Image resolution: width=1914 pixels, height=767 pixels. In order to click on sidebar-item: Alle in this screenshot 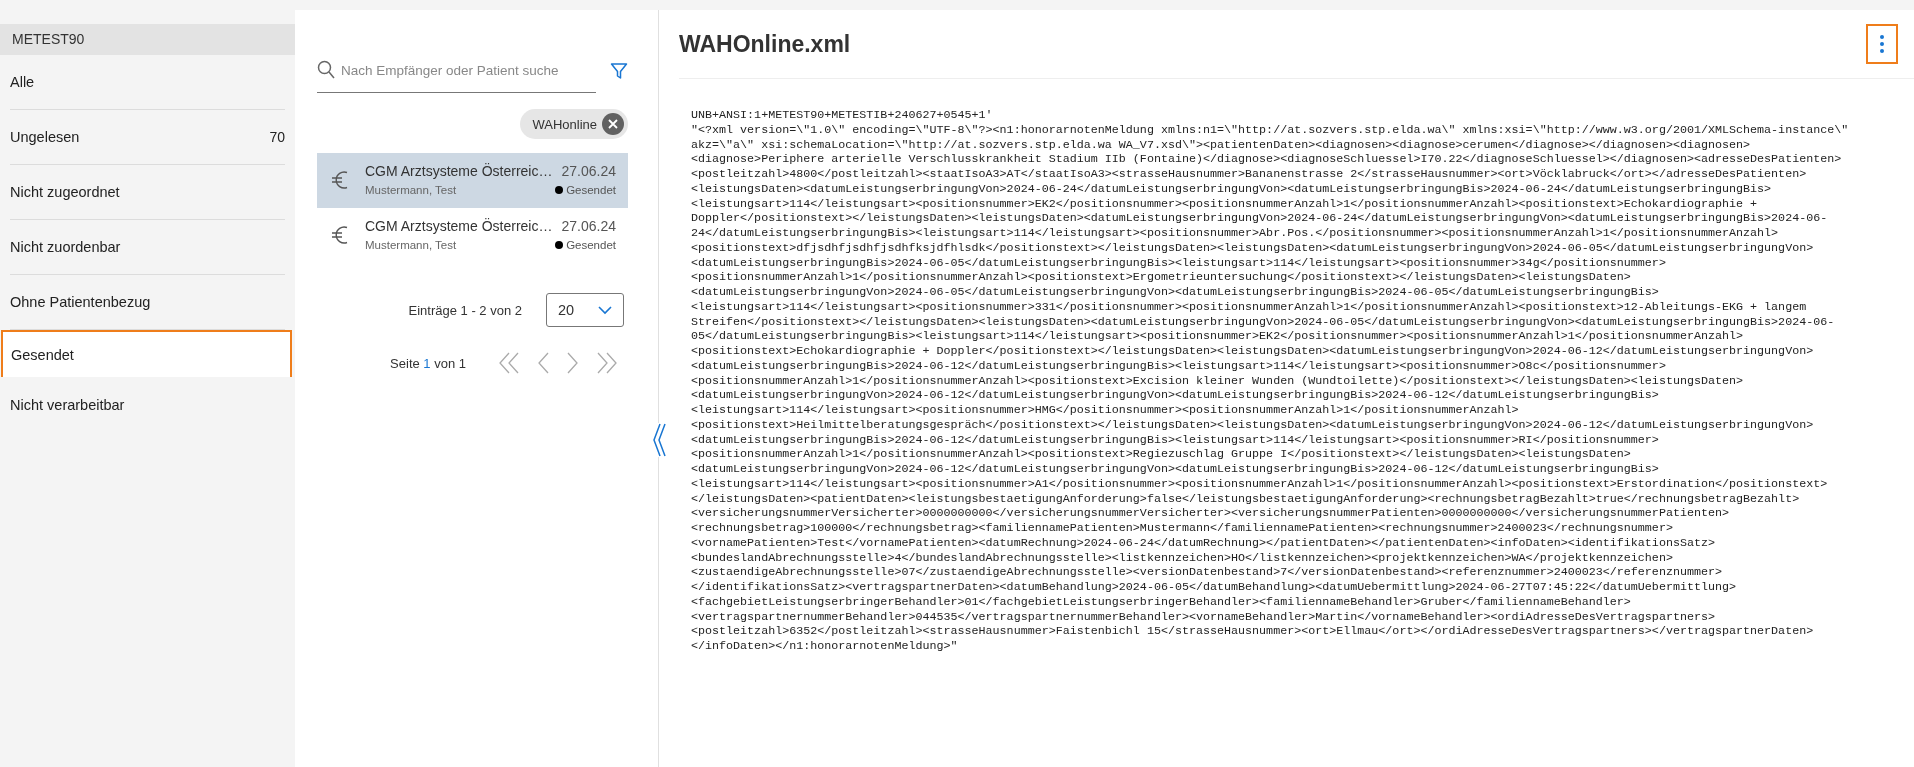, I will do `click(147, 82)`.